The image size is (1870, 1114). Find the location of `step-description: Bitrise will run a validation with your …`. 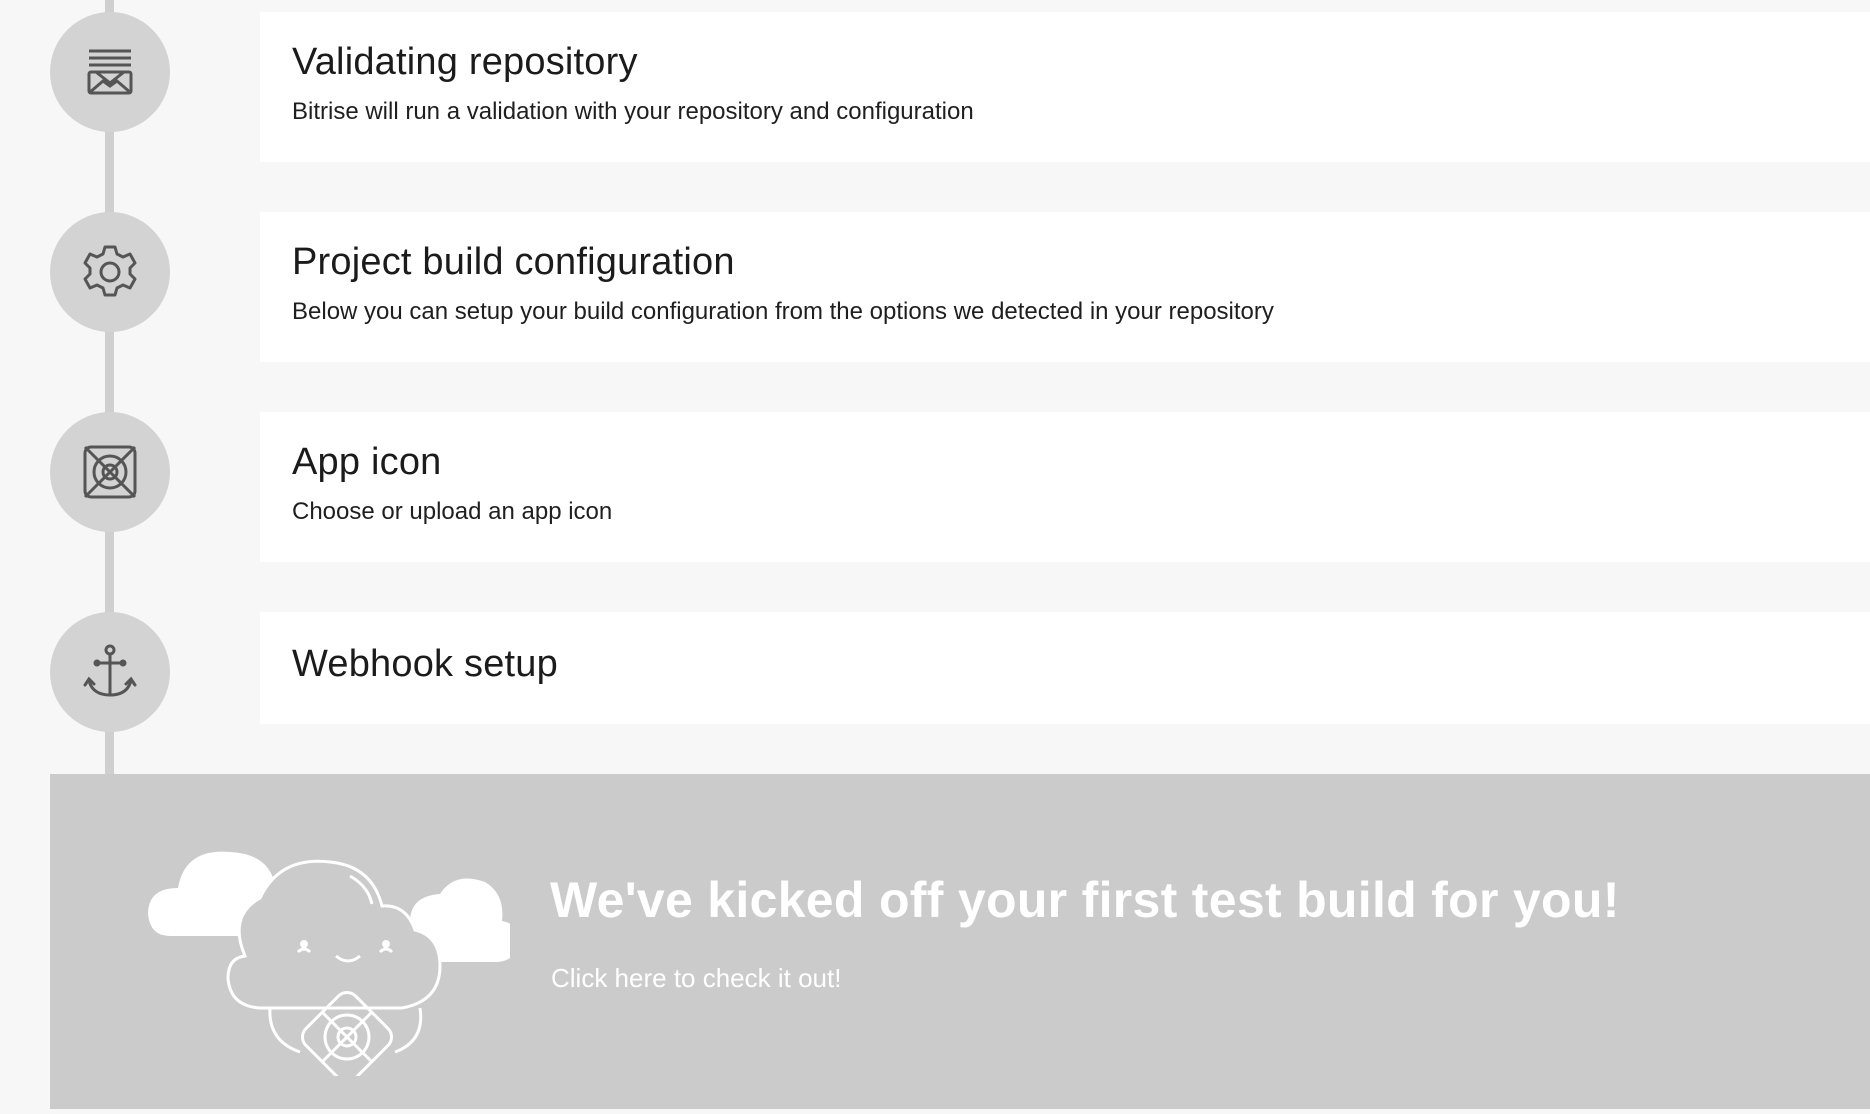

step-description: Bitrise will run a validation with your … is located at coordinates (633, 111).